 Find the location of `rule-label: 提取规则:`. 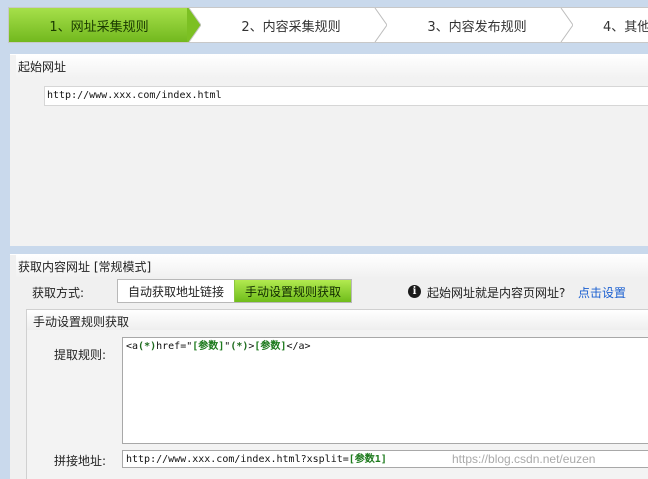

rule-label: 提取规则: is located at coordinates (80, 355).